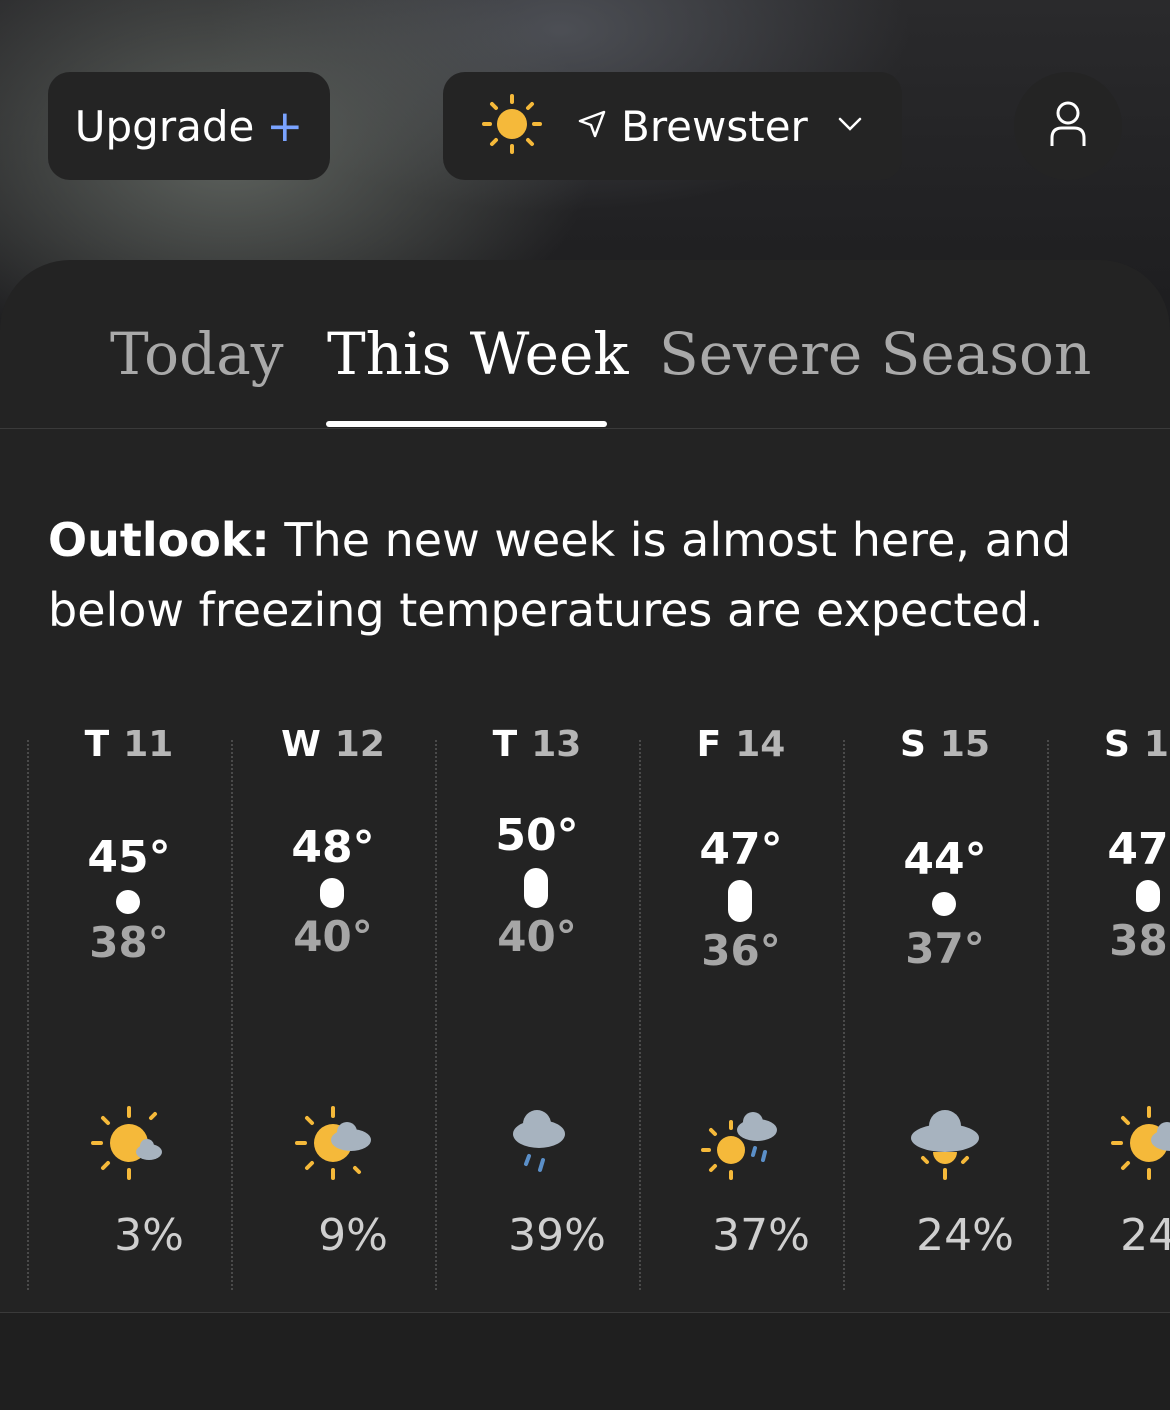 Image resolution: width=1170 pixels, height=1410 pixels. What do you see at coordinates (537, 744) in the screenshot?
I see `day-label: T 13` at bounding box center [537, 744].